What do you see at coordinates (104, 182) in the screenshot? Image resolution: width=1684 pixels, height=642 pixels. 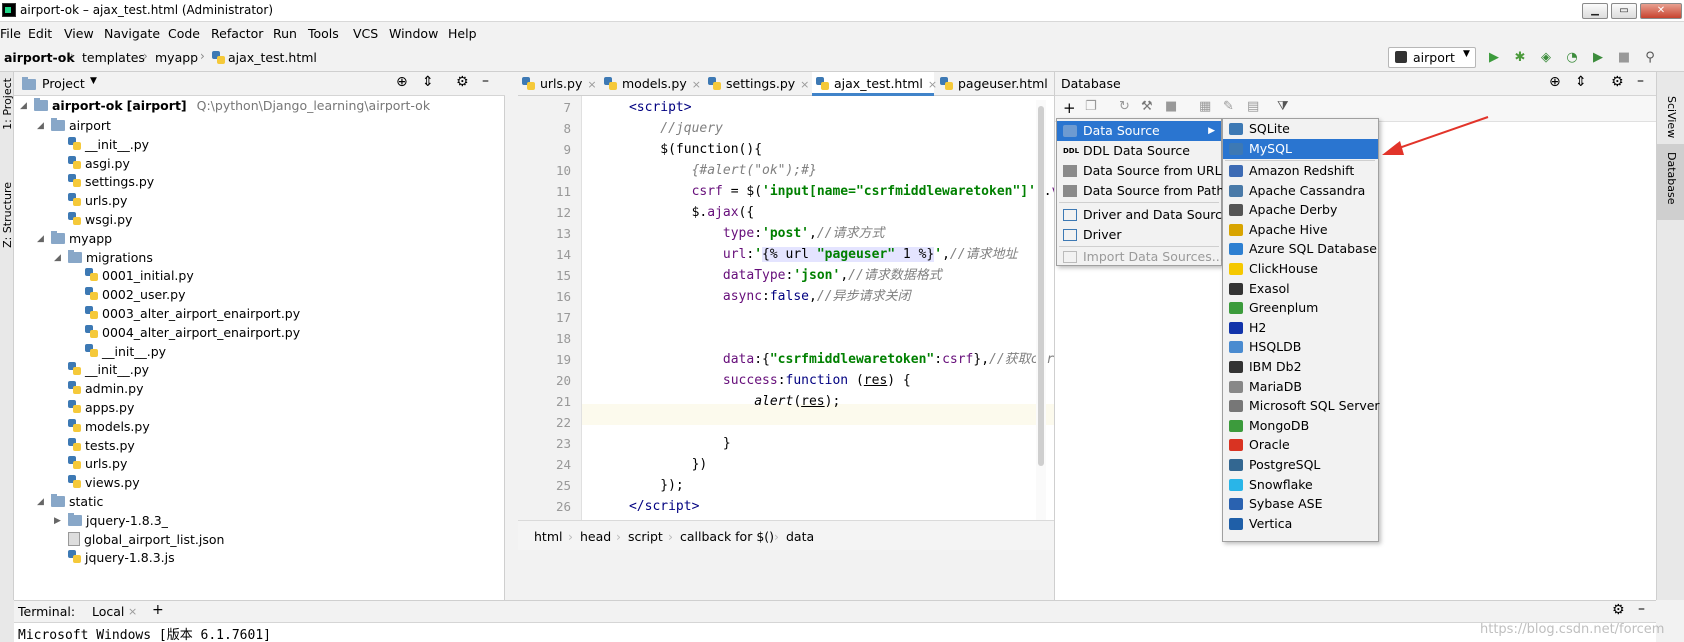 I see `tree-item: settings.py` at bounding box center [104, 182].